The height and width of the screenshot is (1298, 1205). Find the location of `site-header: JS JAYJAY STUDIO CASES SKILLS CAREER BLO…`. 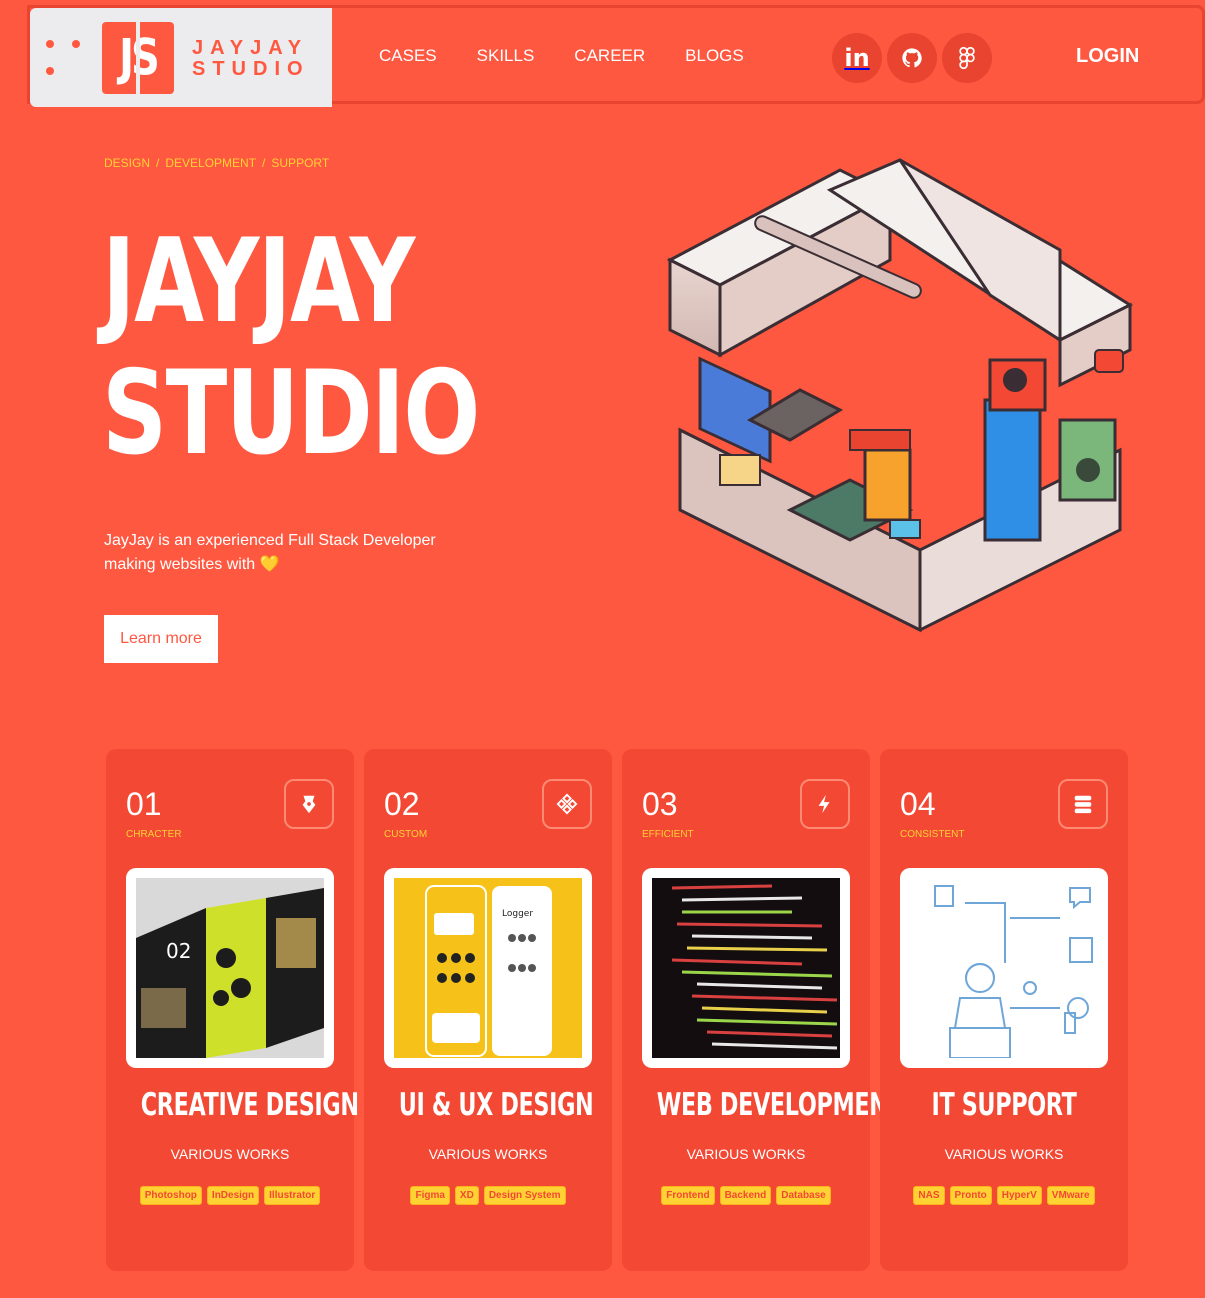

site-header: JS JAYJAY STUDIO CASES SKILLS CAREER BLO… is located at coordinates (616, 56).